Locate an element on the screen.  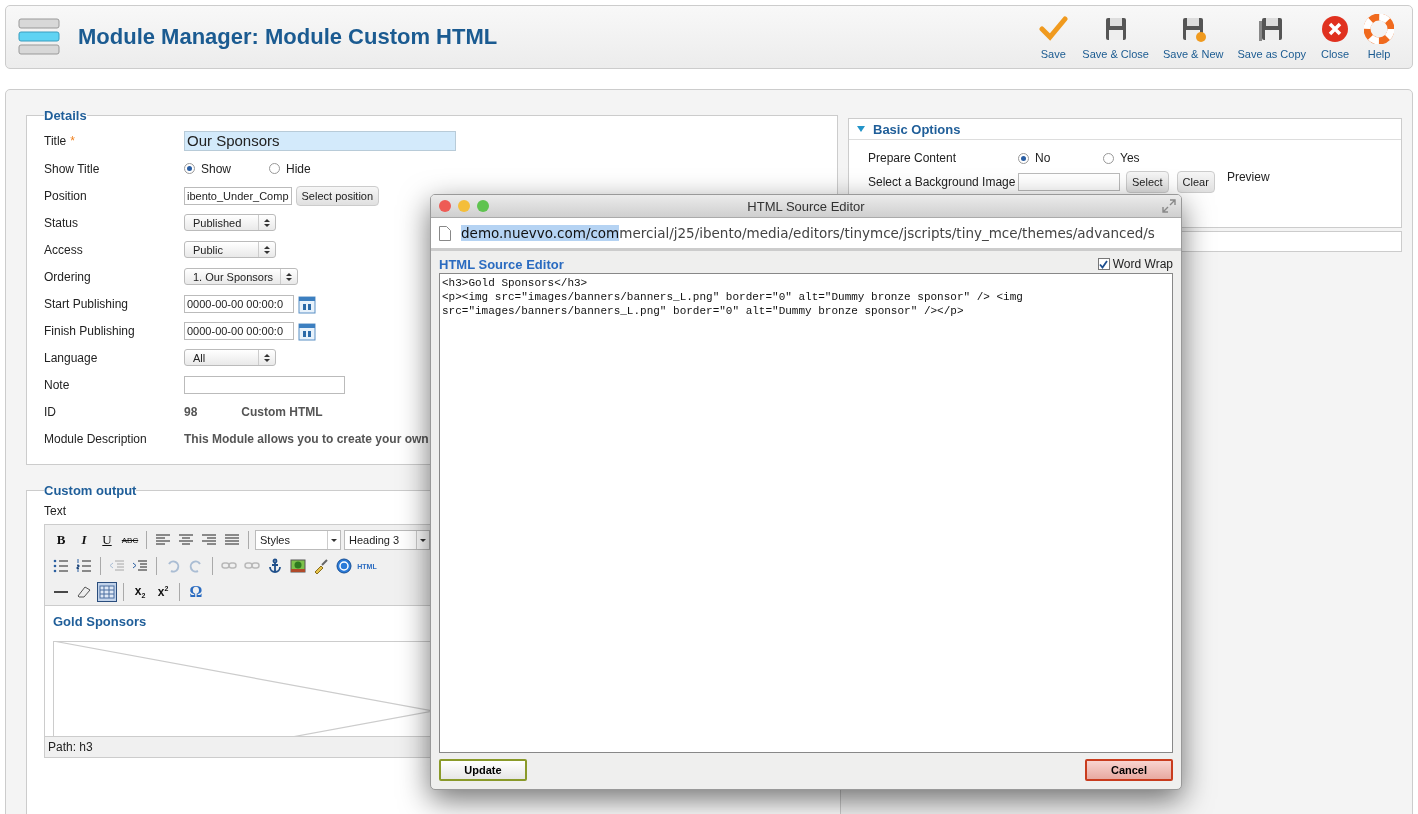
field-label: Title * is located at coordinates (60, 141).